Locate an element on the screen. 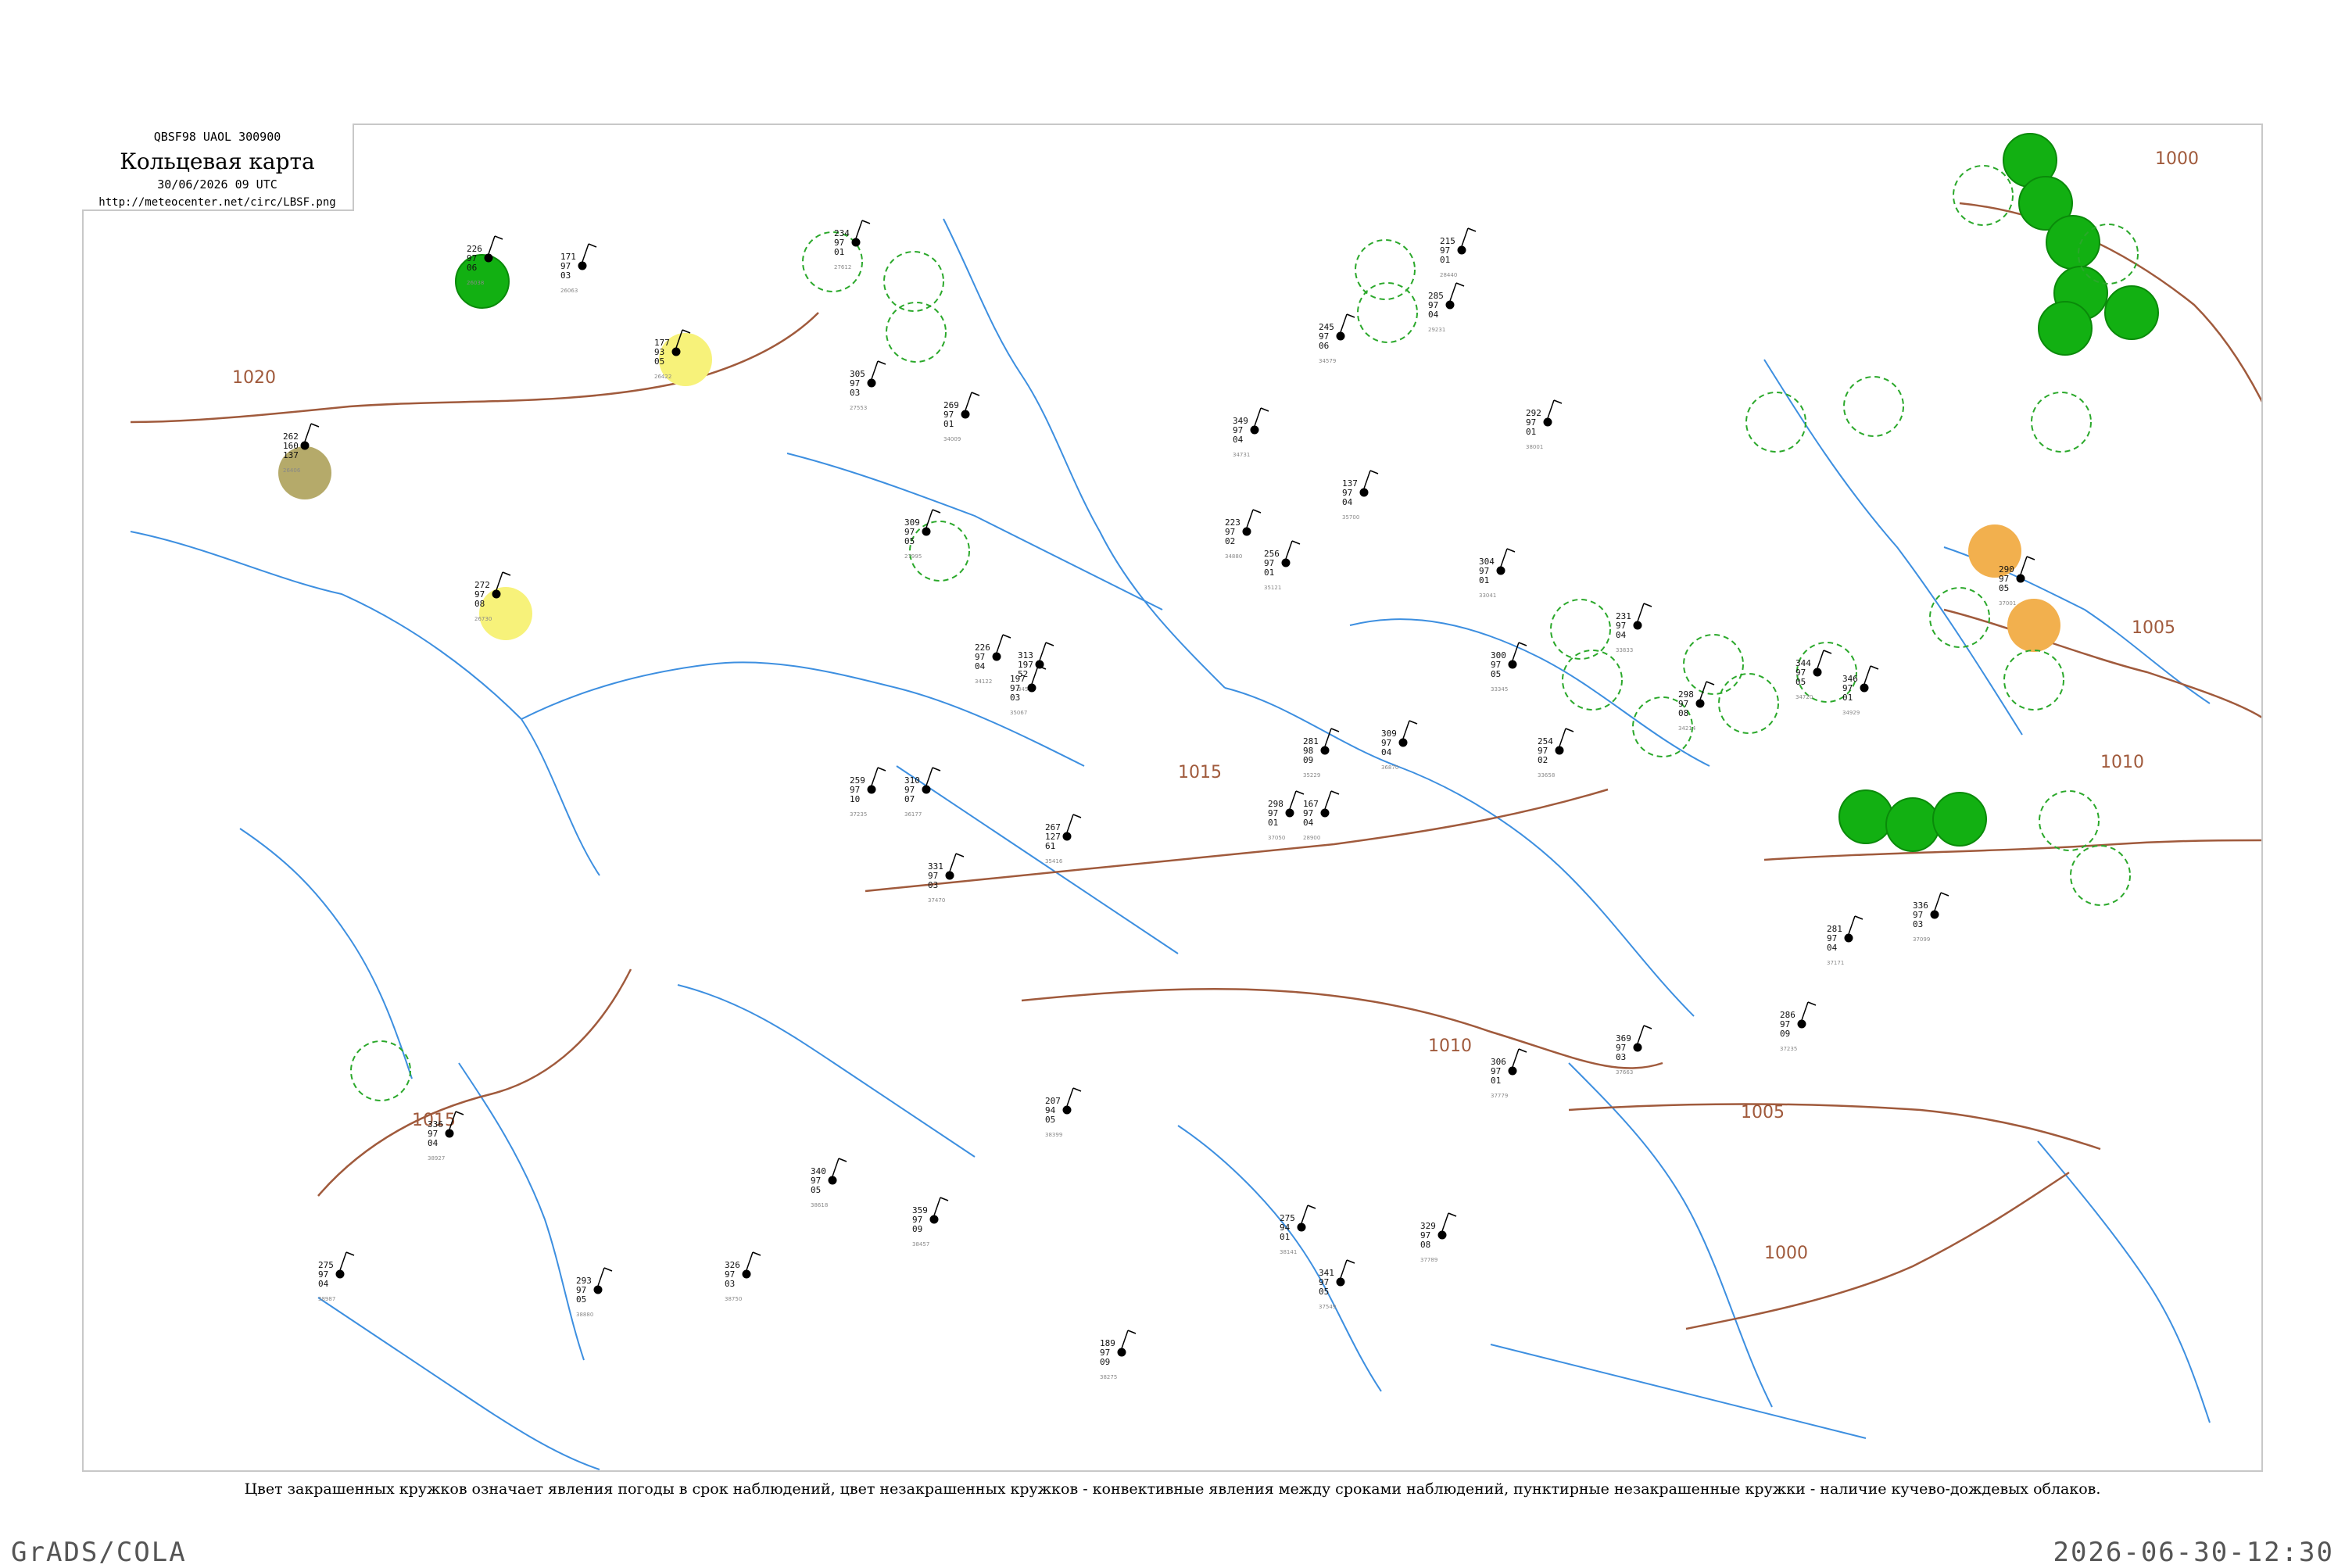 This screenshot has width=2345, height=1568. station-index: 37789 is located at coordinates (1428, 1260).